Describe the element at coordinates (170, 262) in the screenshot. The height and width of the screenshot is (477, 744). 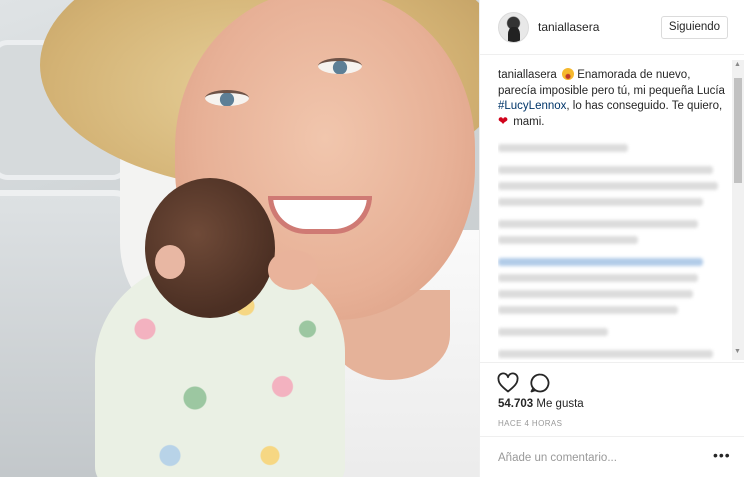
I see `baby-ear` at that location.